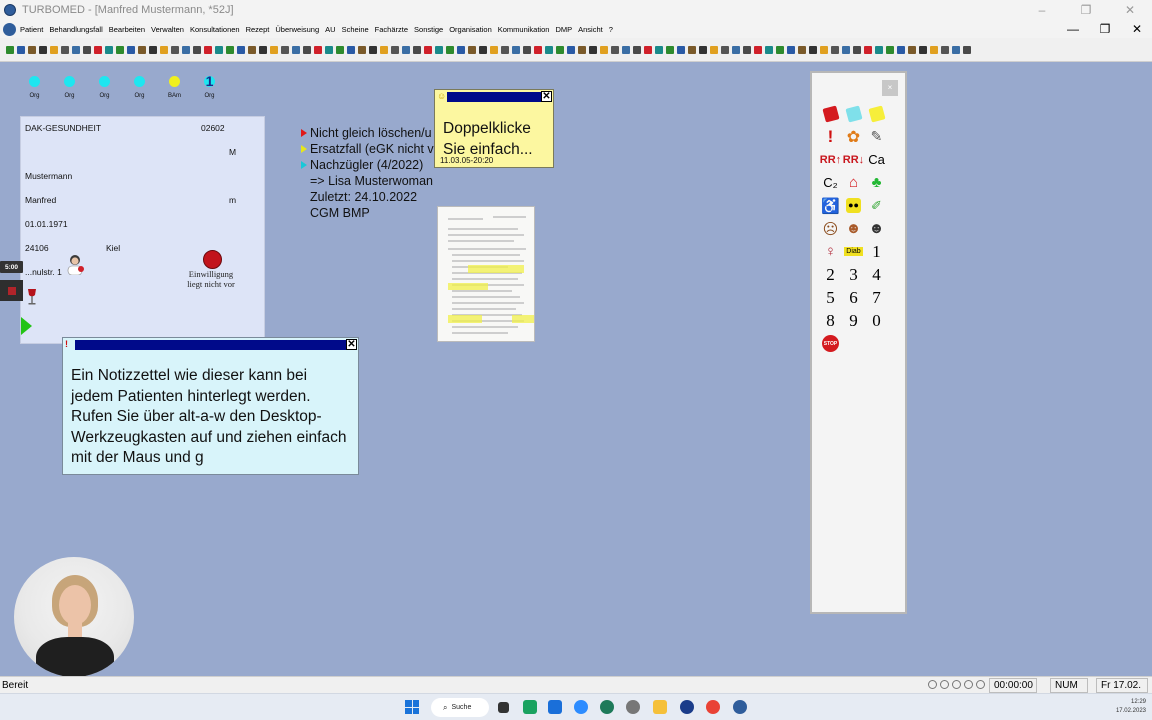 The image size is (1152, 720). What do you see at coordinates (212, 259) in the screenshot?
I see `consent-missing-icon` at bounding box center [212, 259].